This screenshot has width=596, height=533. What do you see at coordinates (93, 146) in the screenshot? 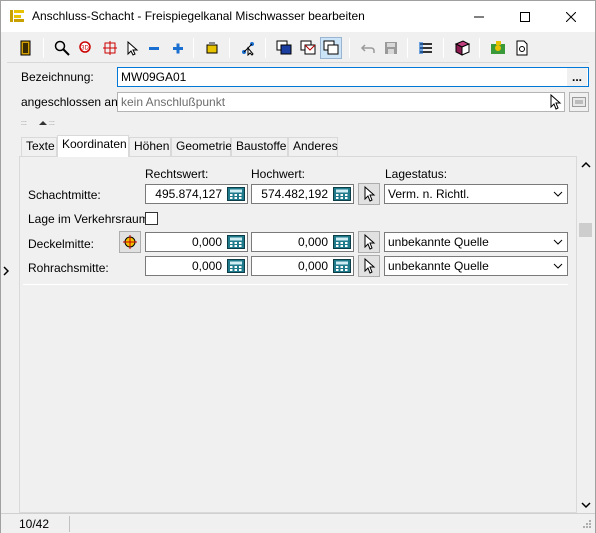
I see `tab-koordinaten: Koordinaten` at bounding box center [93, 146].